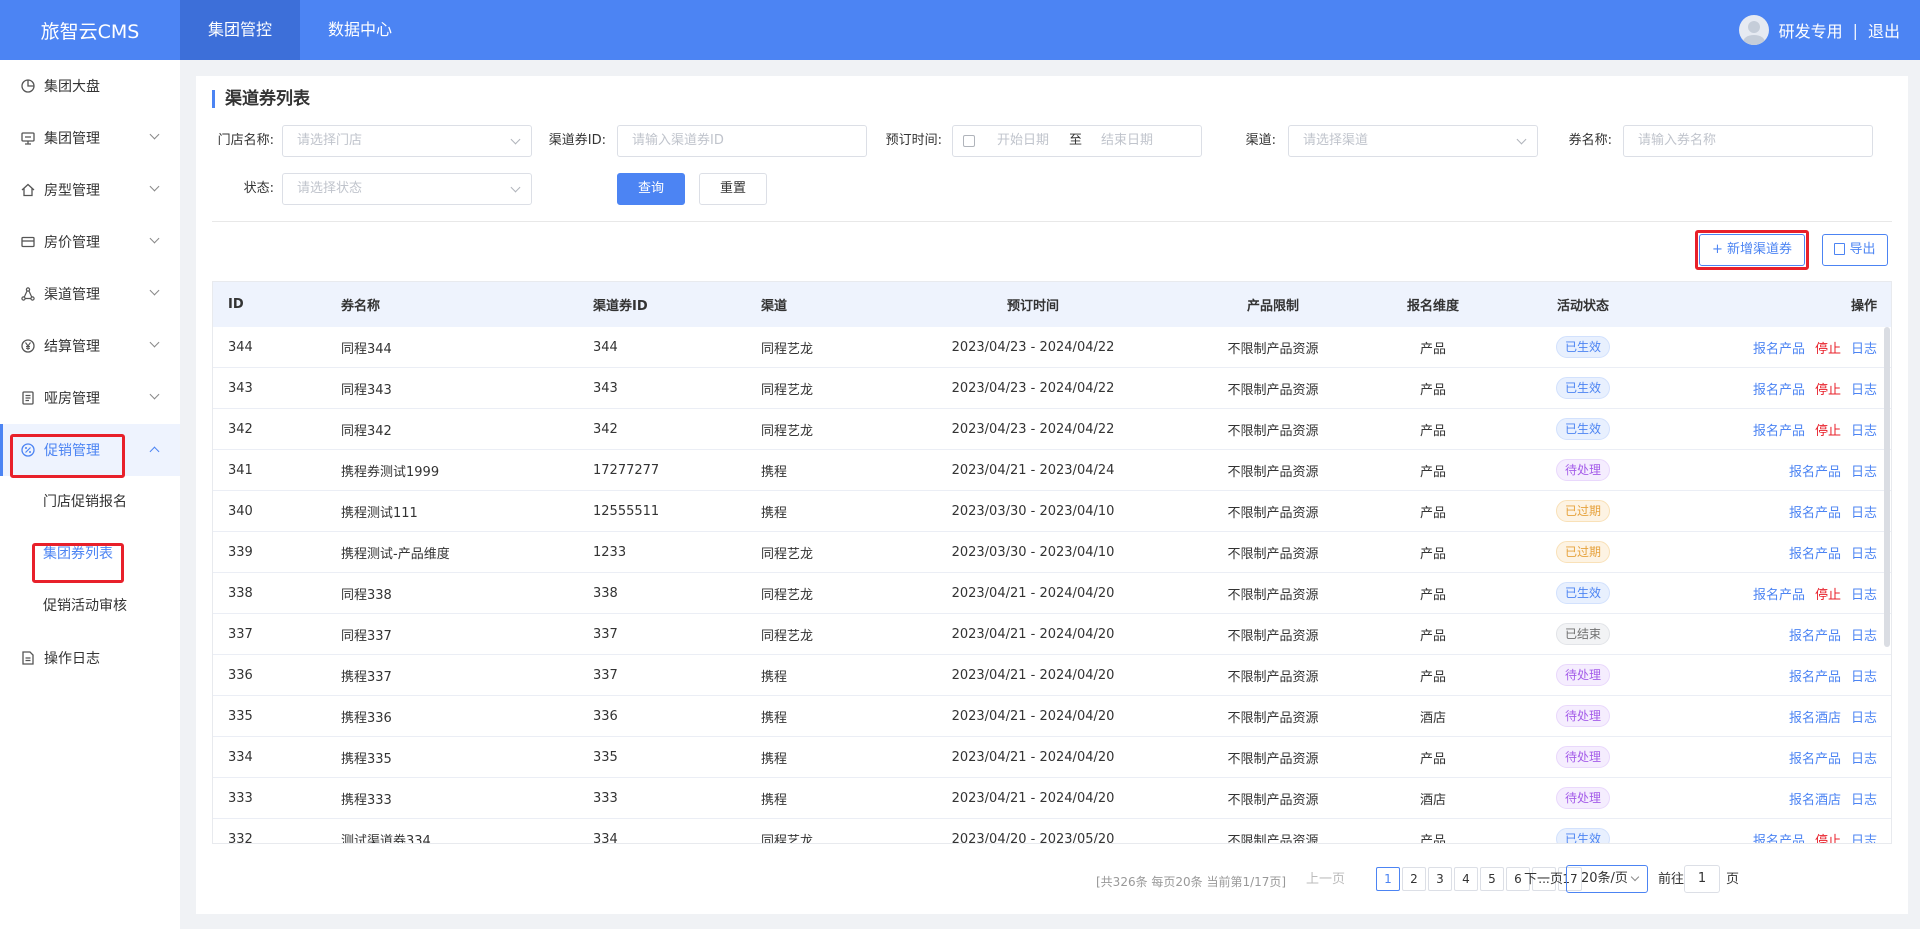  Describe the element at coordinates (72, 243) in the screenshot. I see `sidebar-item-label: 房价管理` at that location.